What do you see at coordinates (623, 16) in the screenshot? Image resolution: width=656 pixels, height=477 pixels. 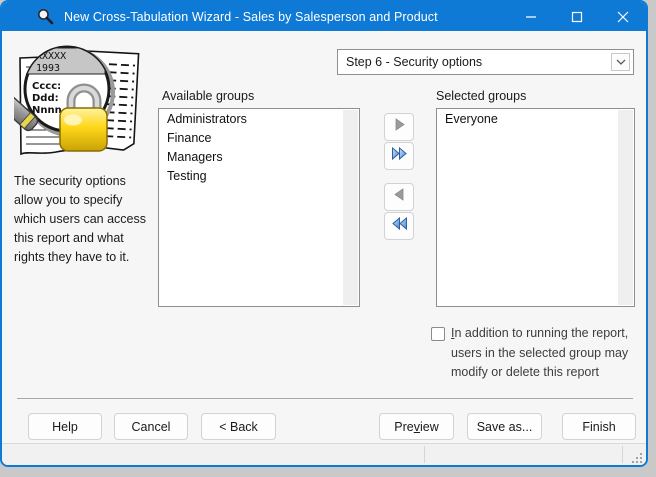 I see `close-icon` at bounding box center [623, 16].